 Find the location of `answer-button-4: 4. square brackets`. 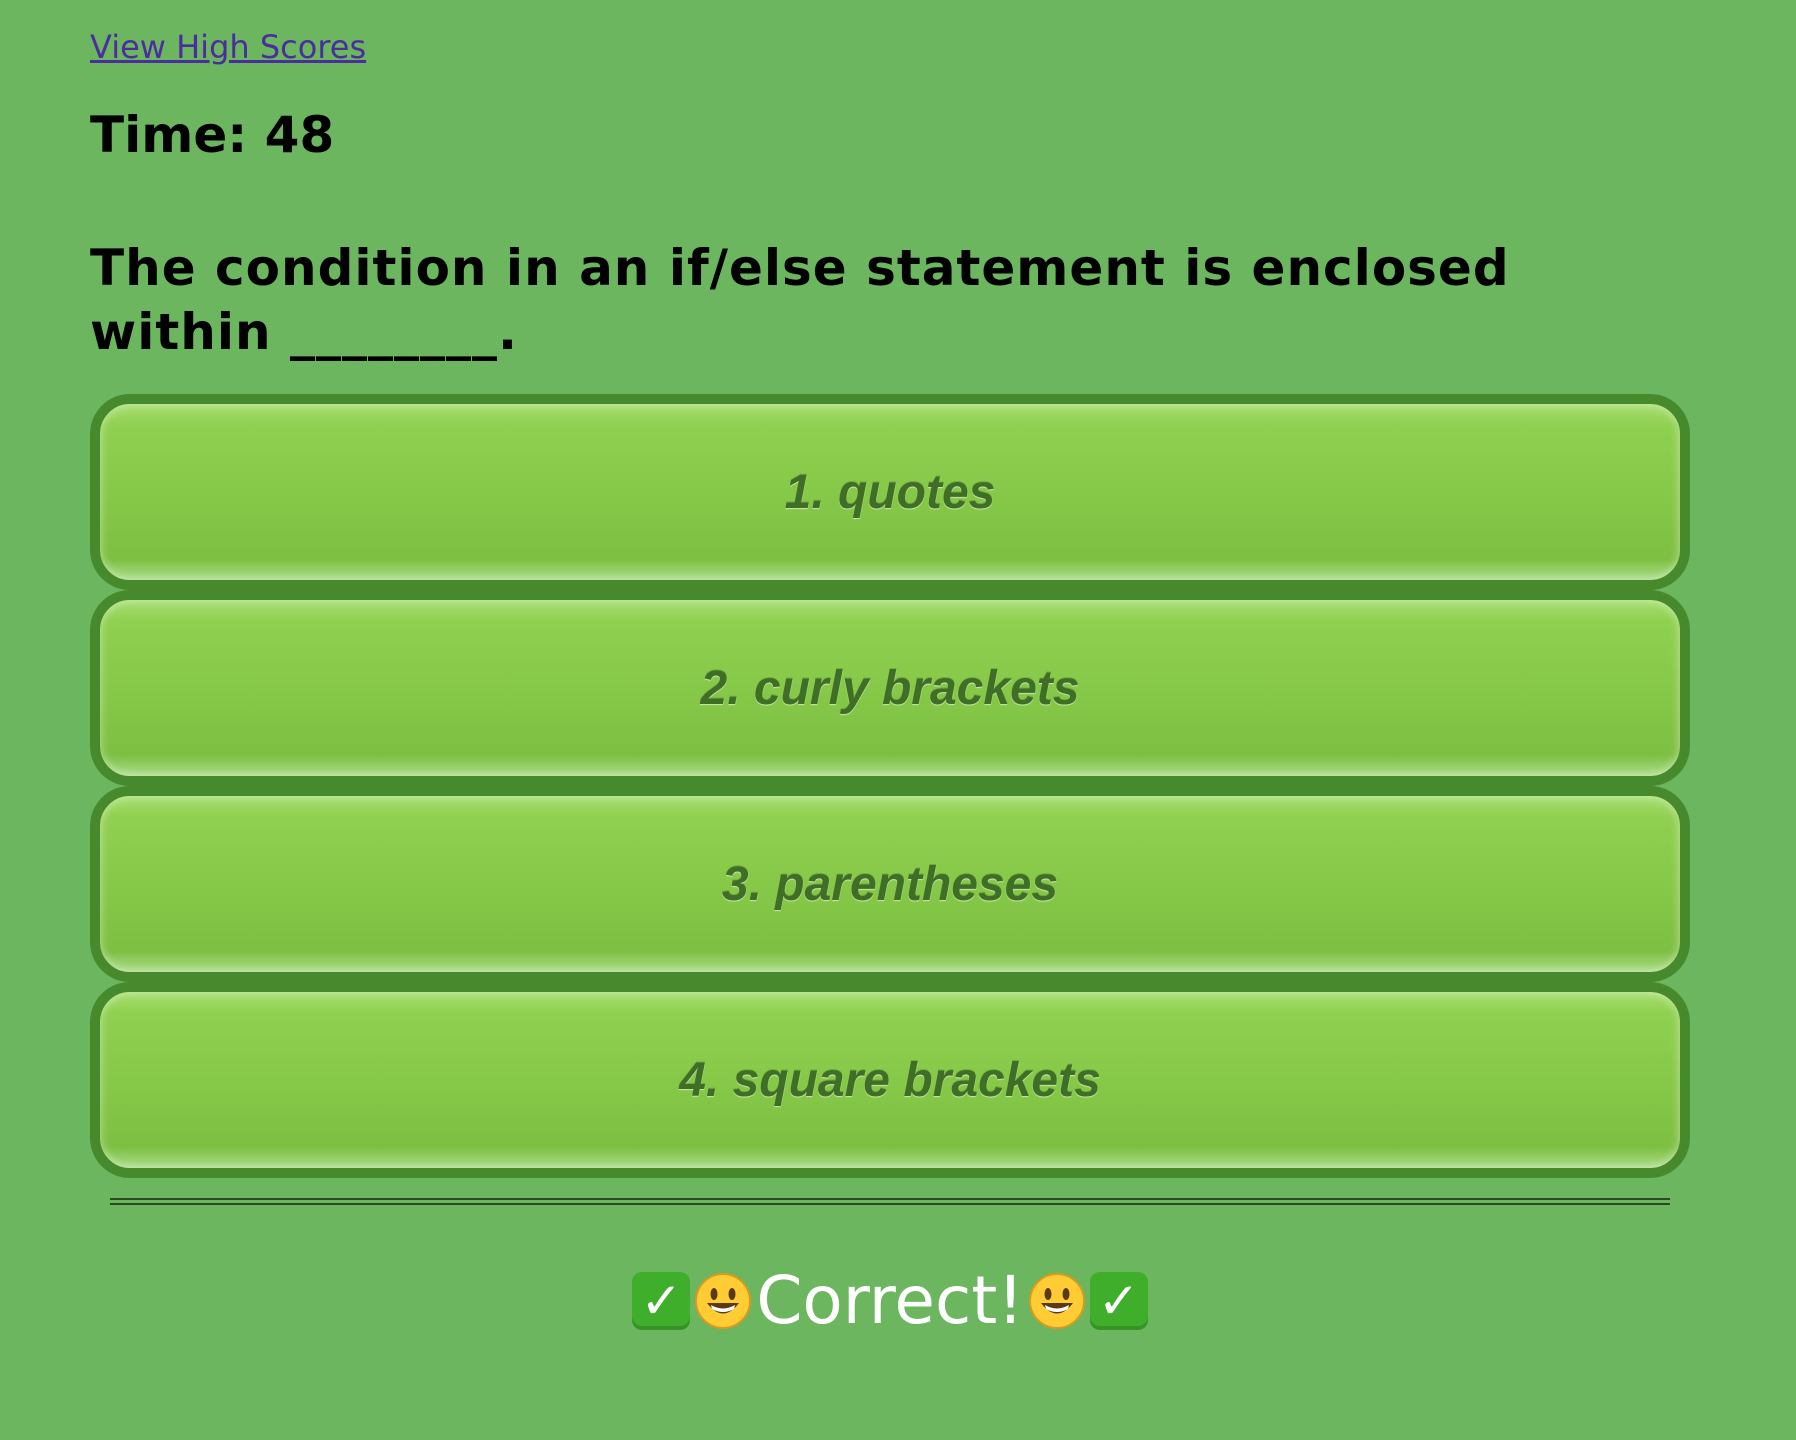

answer-button-4: 4. square brackets is located at coordinates (890, 1080).